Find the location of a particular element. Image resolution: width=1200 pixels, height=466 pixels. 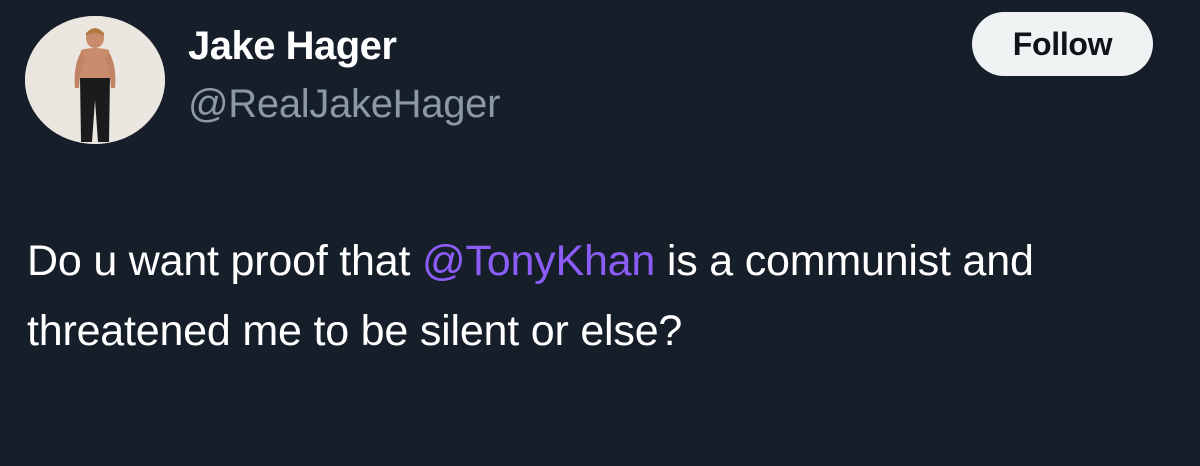

user-handle: @RealJakeHager is located at coordinates (344, 104).